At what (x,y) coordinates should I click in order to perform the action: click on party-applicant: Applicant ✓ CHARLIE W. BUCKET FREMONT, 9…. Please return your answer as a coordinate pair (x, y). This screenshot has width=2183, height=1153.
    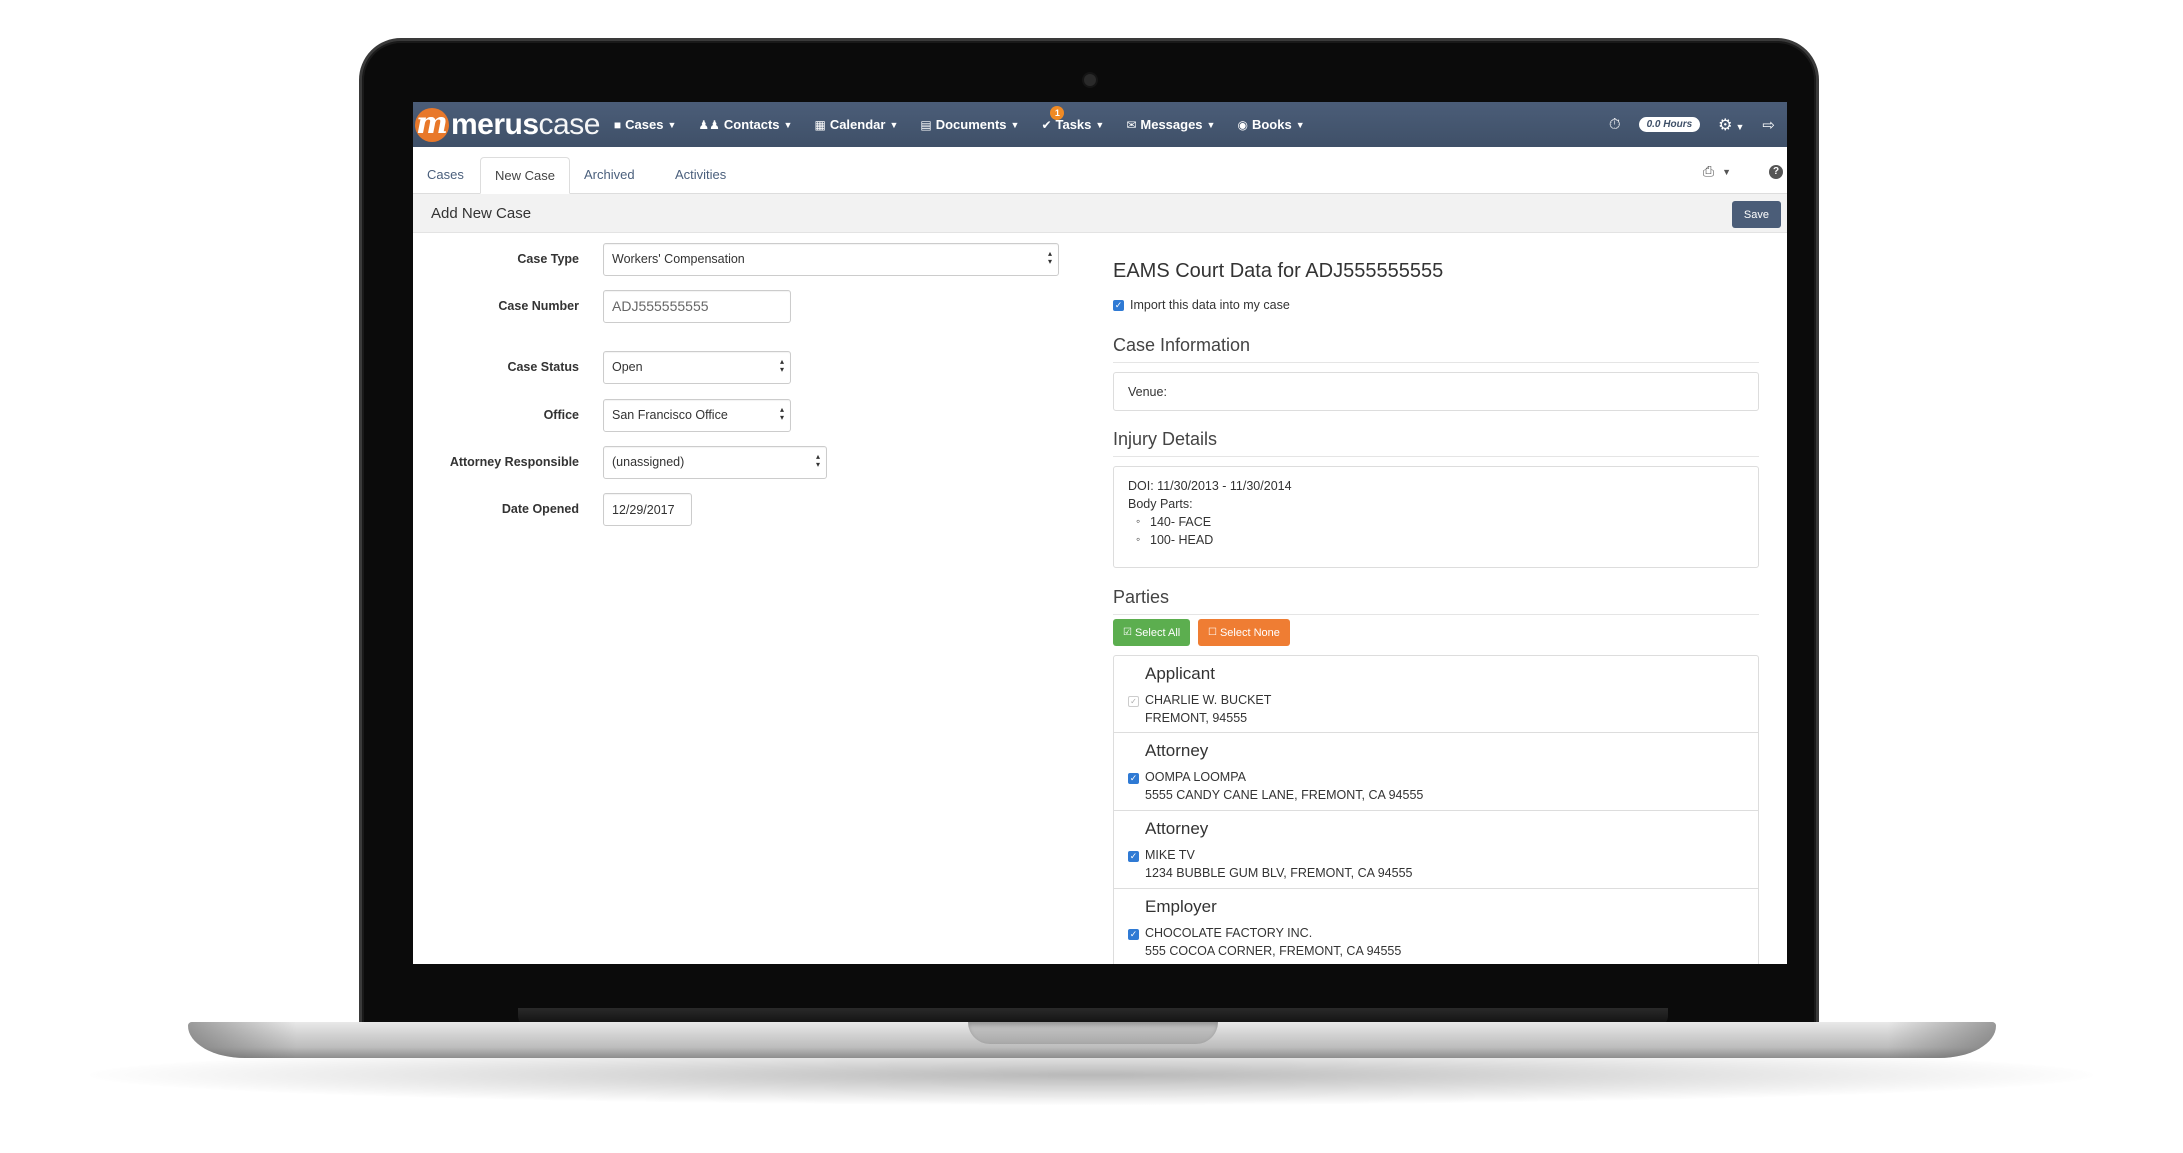
    Looking at the image, I should click on (1436, 694).